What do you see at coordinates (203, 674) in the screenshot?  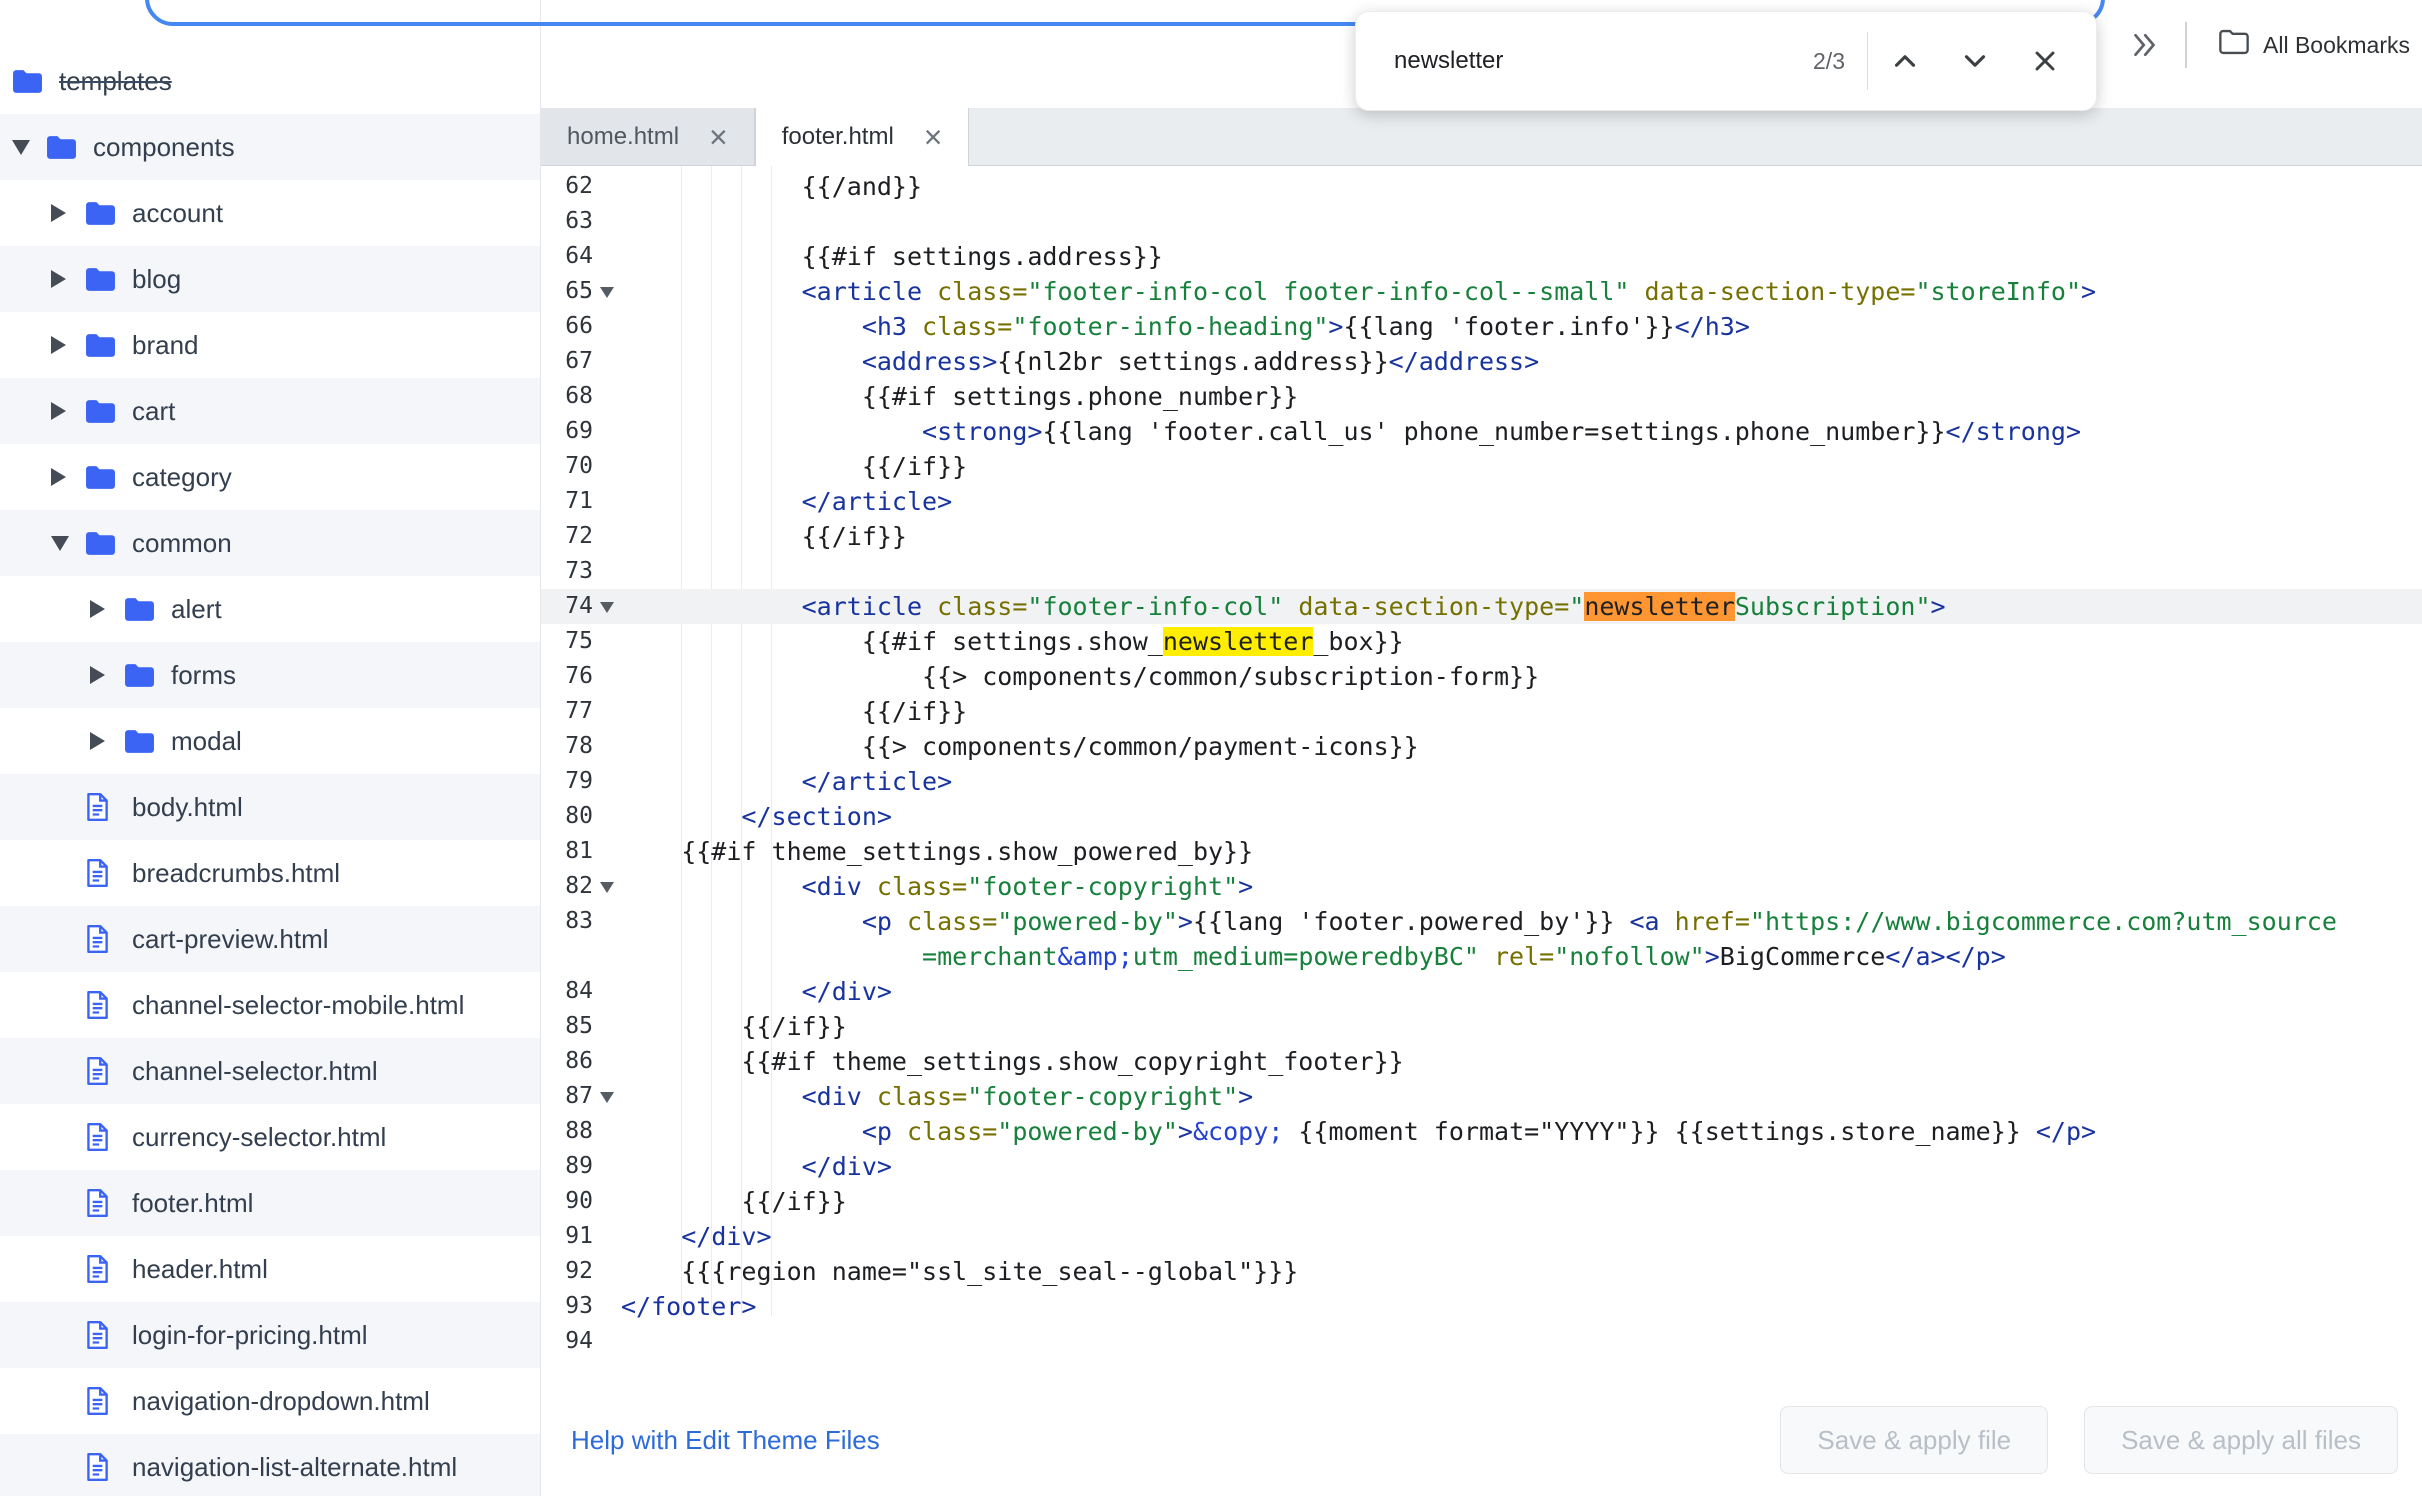 I see `tree-item-label: forms` at bounding box center [203, 674].